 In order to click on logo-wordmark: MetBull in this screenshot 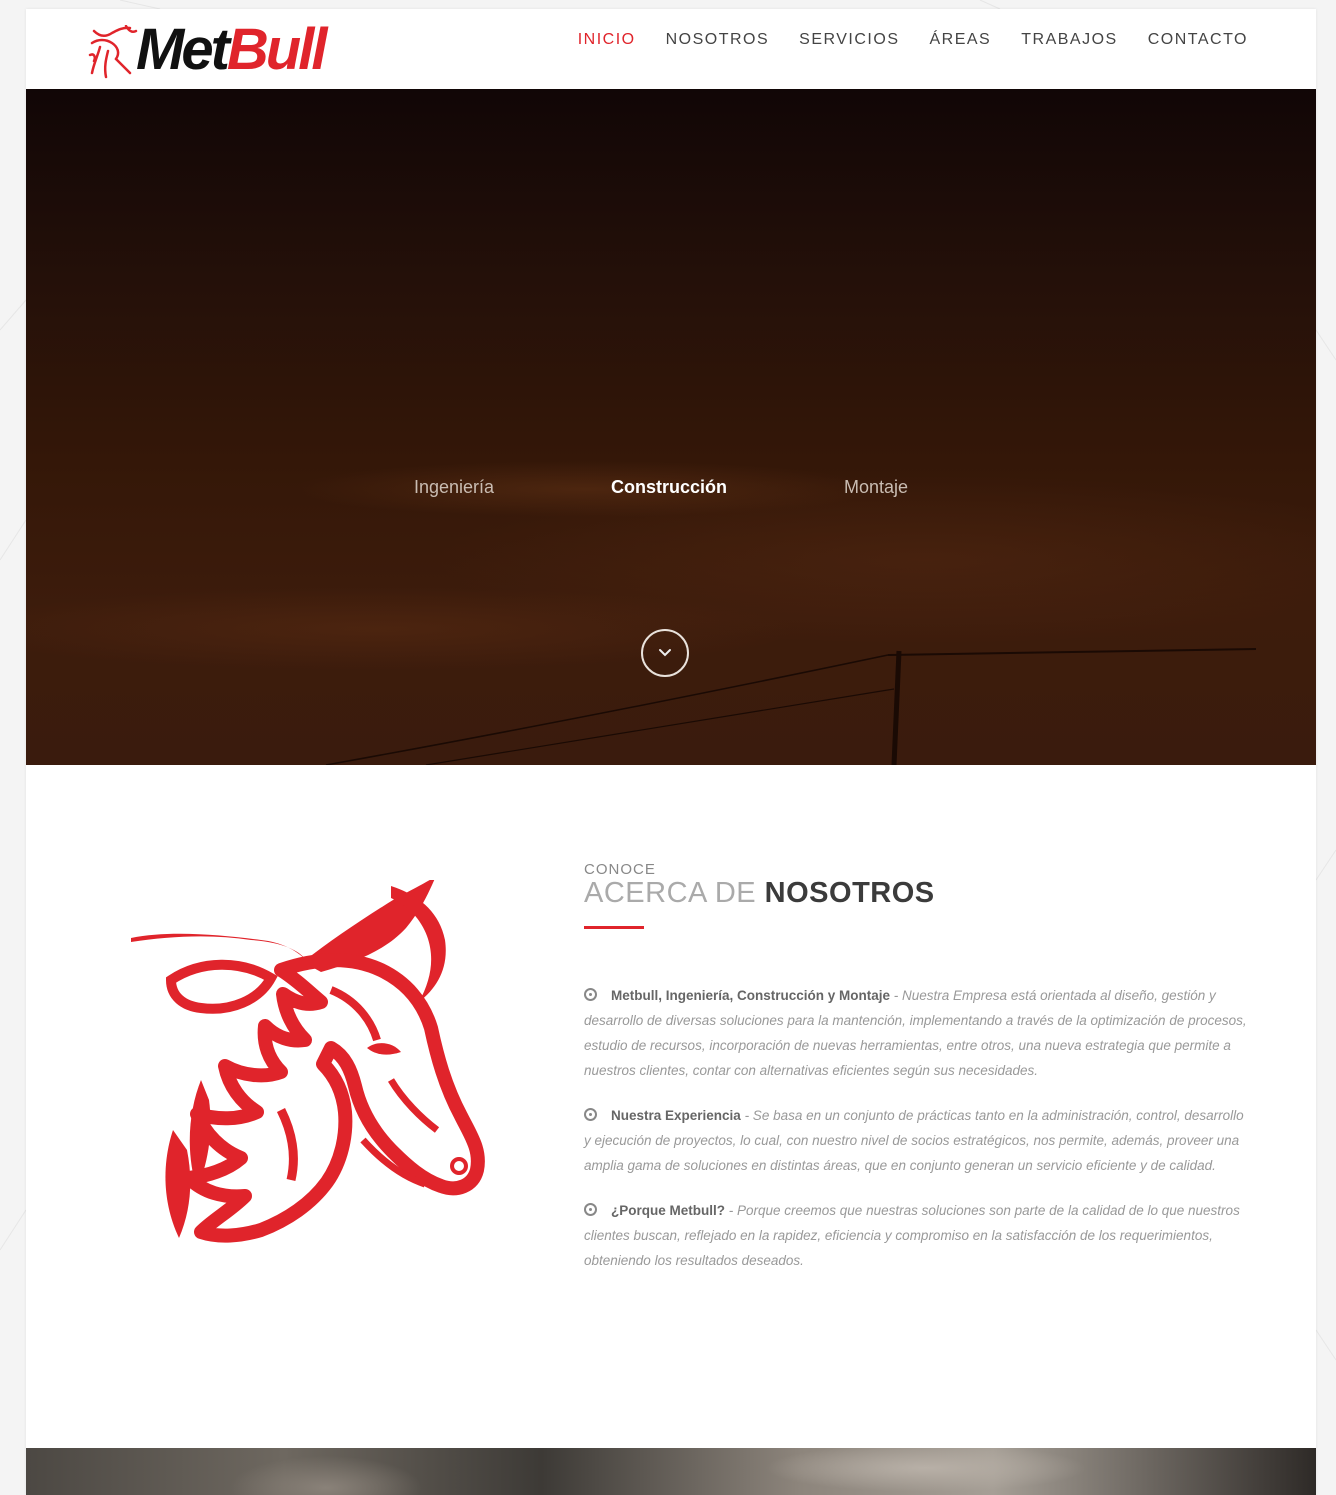, I will do `click(232, 49)`.